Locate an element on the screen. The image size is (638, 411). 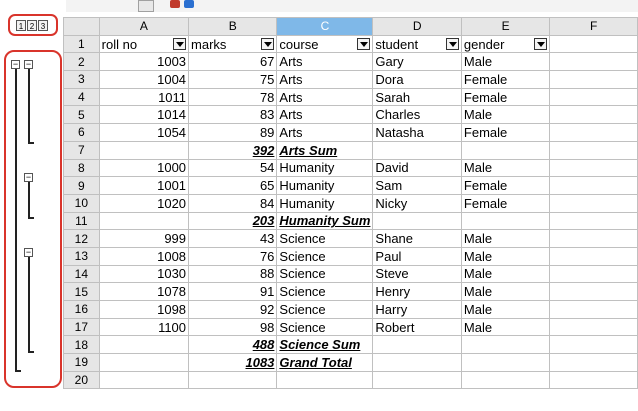
cell-header-c: course is located at coordinates (325, 44).